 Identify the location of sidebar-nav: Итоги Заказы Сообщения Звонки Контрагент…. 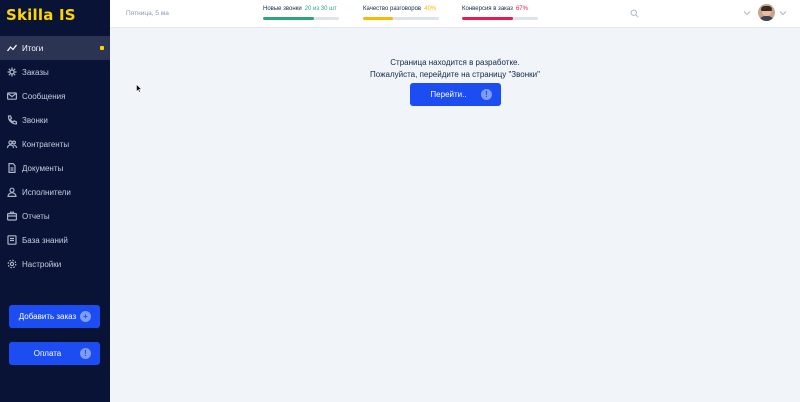
(55, 156).